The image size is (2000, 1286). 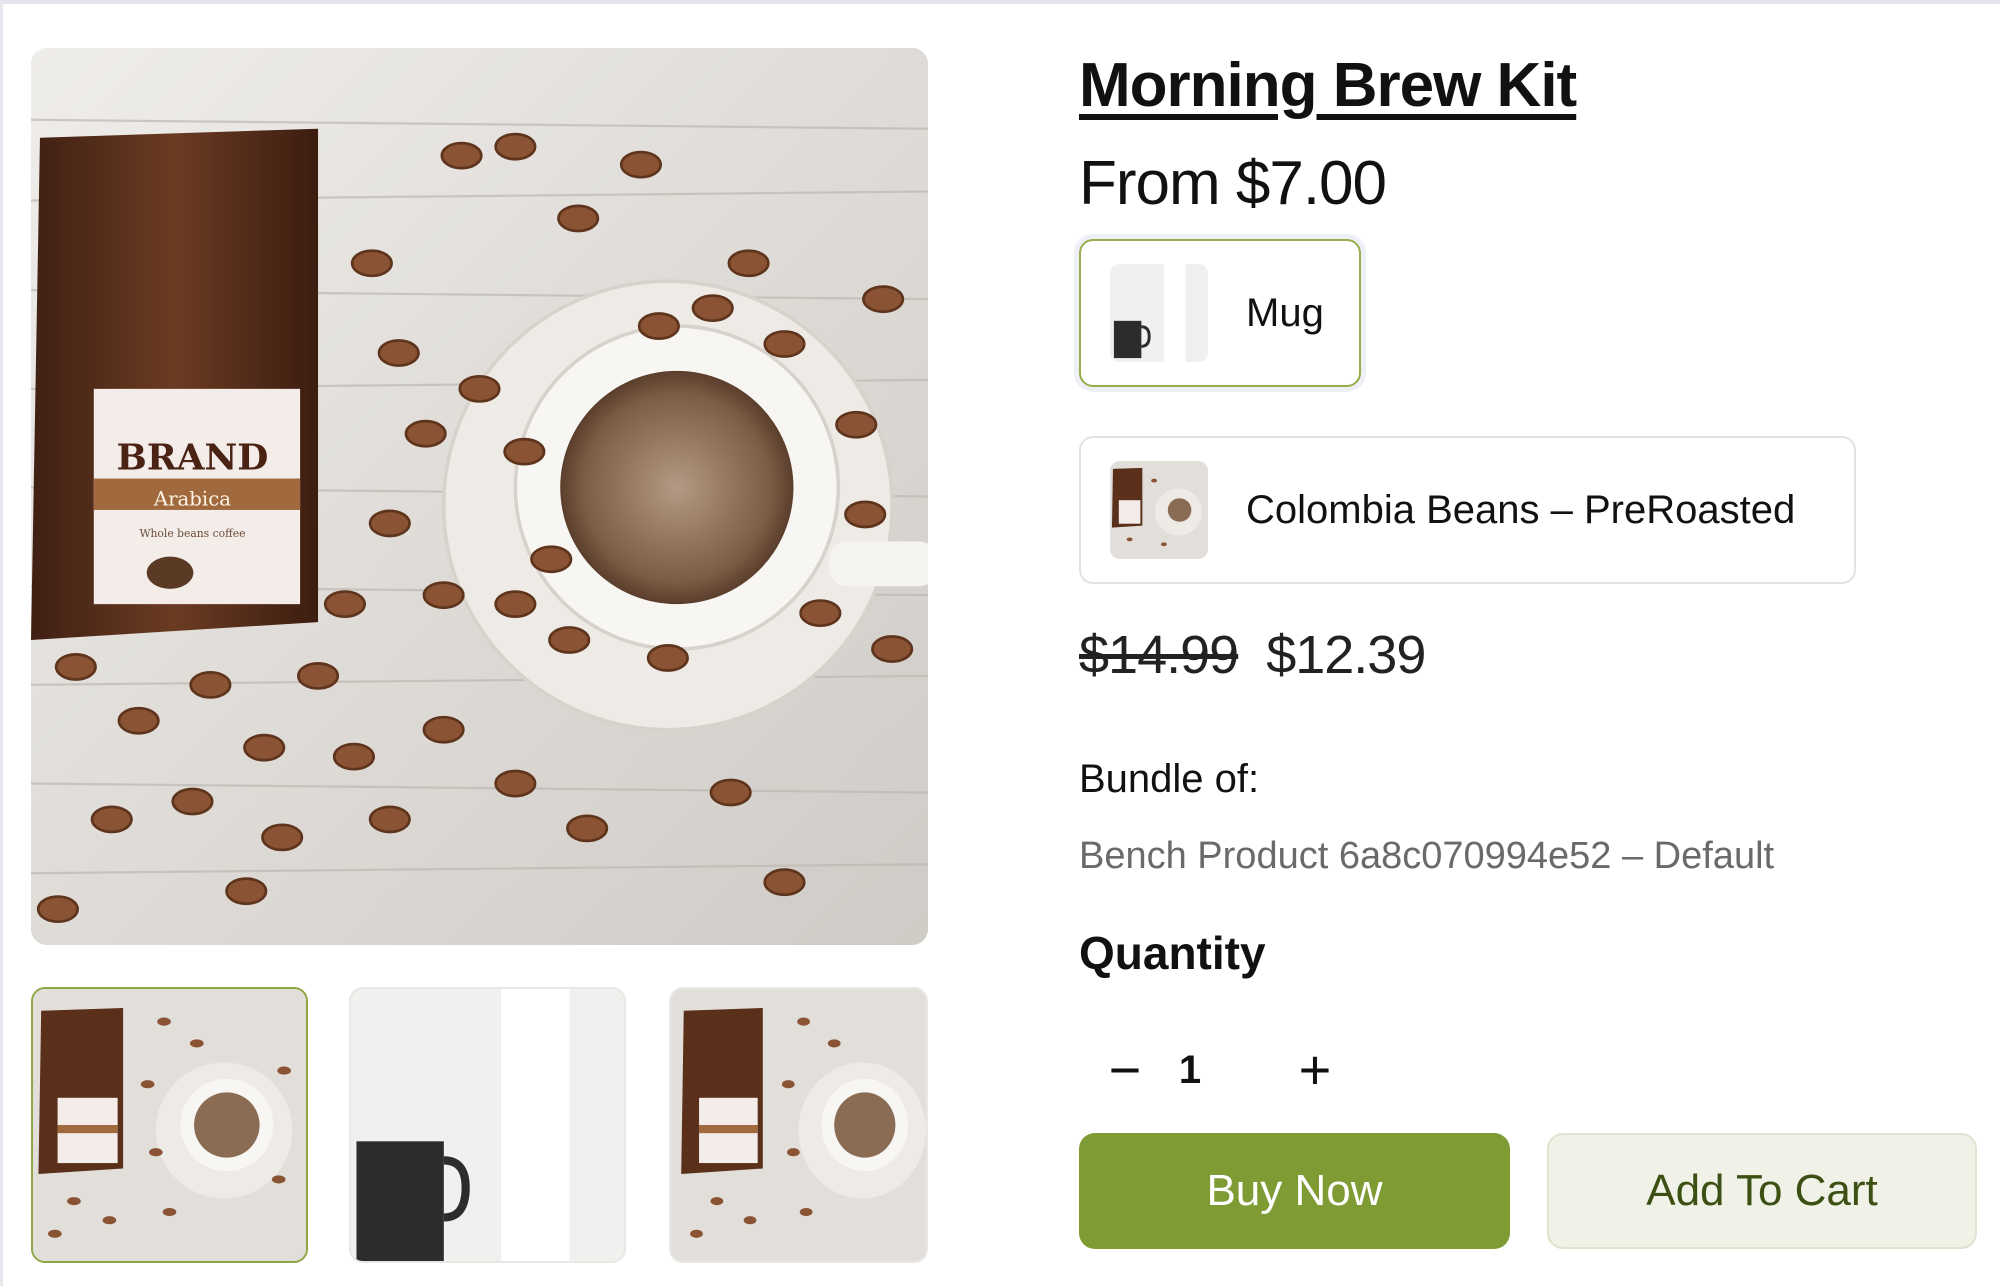 What do you see at coordinates (1294, 1191) in the screenshot?
I see `buy-now-button: Buy Now` at bounding box center [1294, 1191].